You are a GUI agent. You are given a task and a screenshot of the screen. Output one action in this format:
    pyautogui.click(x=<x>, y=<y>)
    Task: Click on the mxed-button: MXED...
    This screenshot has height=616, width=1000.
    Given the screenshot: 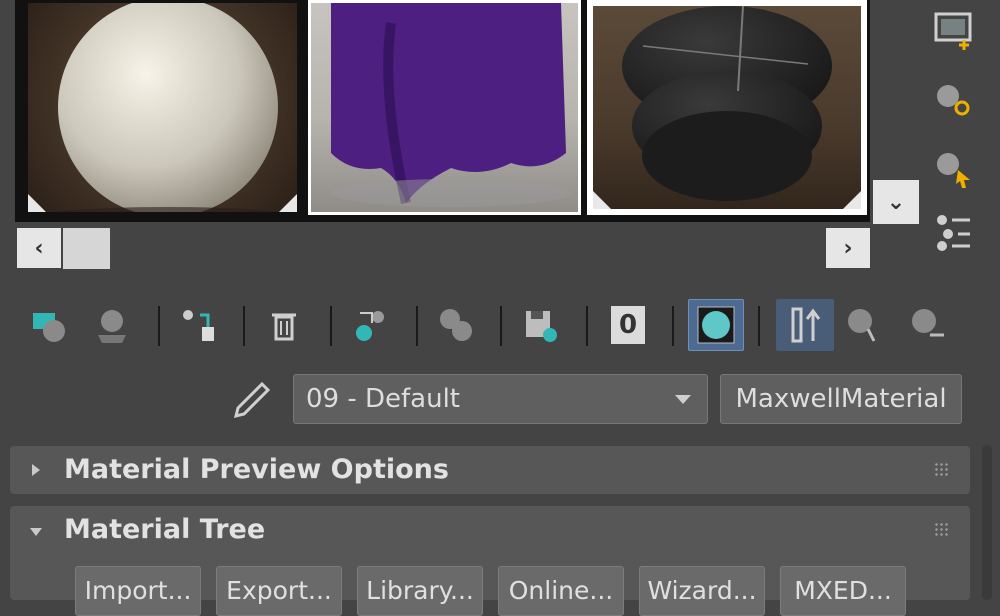 What is the action you would take?
    pyautogui.click(x=843, y=591)
    